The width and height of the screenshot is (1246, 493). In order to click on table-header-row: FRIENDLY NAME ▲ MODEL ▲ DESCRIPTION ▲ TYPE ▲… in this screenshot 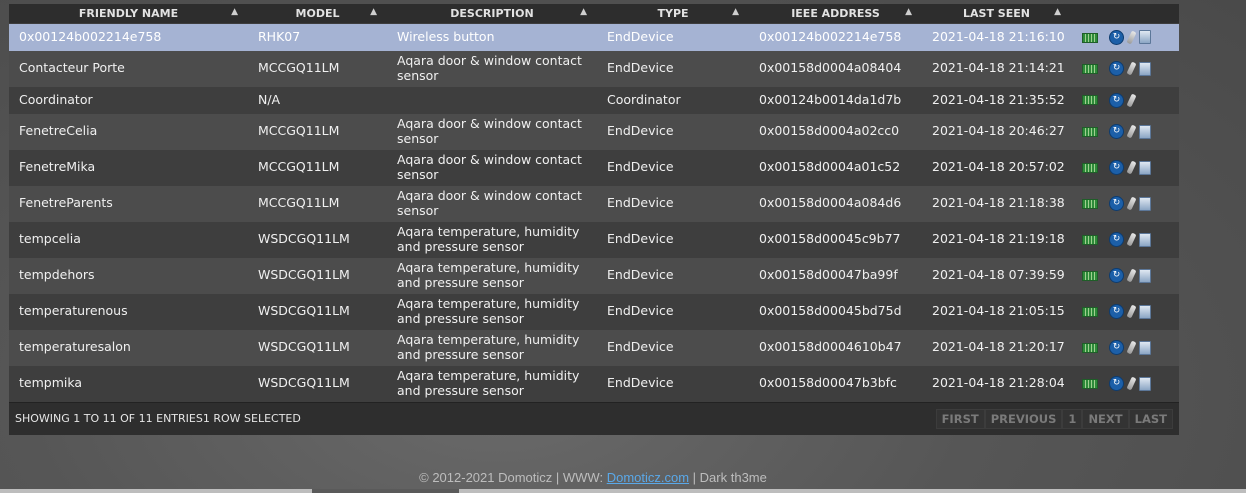, I will do `click(594, 14)`.